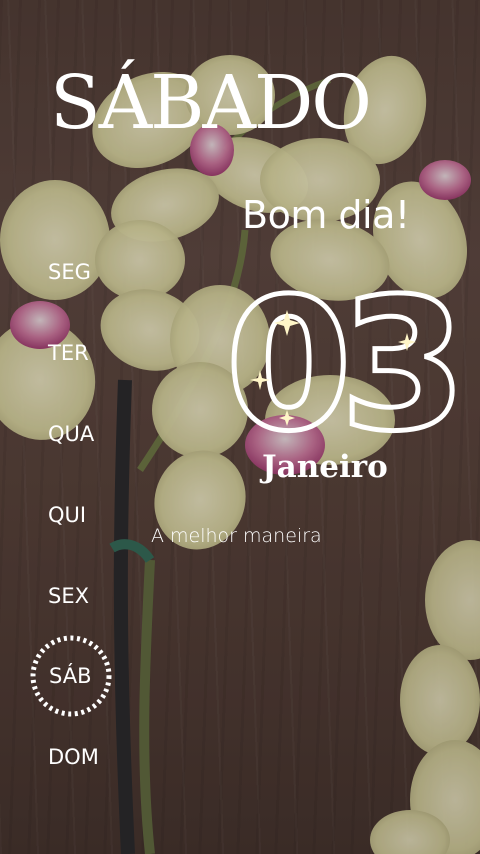  Describe the element at coordinates (325, 467) in the screenshot. I see `month-label: Janeiro` at that location.